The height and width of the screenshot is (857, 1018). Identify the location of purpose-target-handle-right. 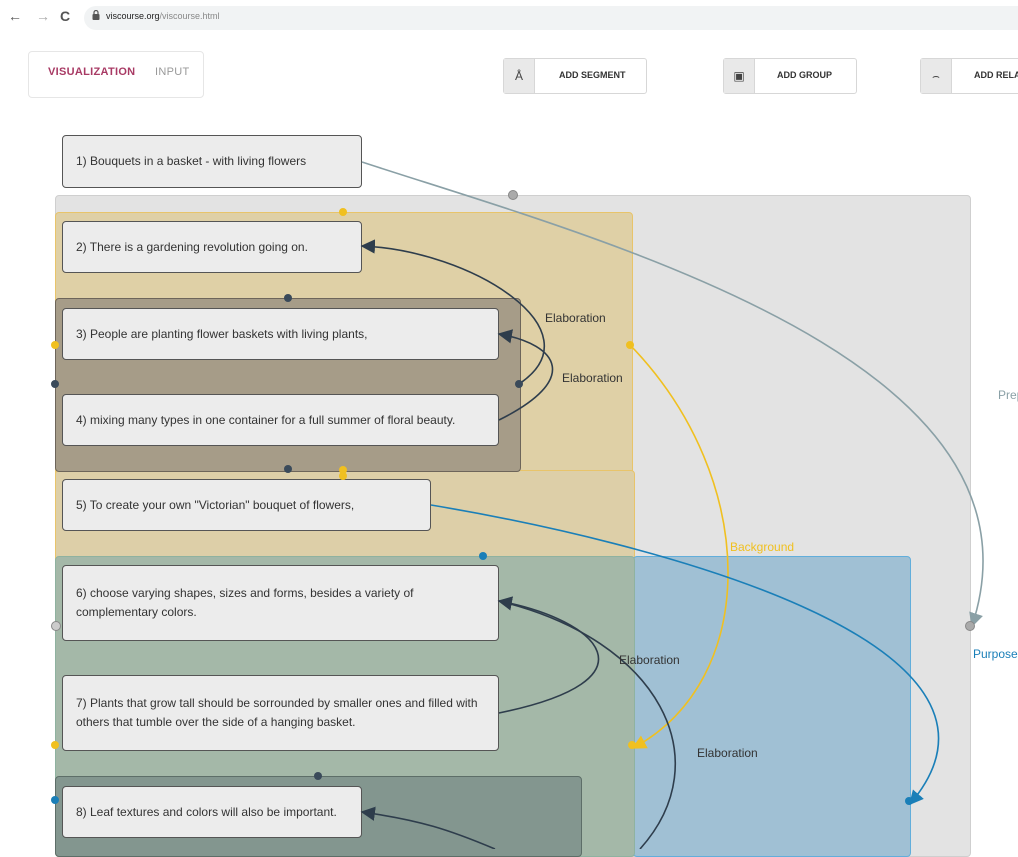
(909, 801).